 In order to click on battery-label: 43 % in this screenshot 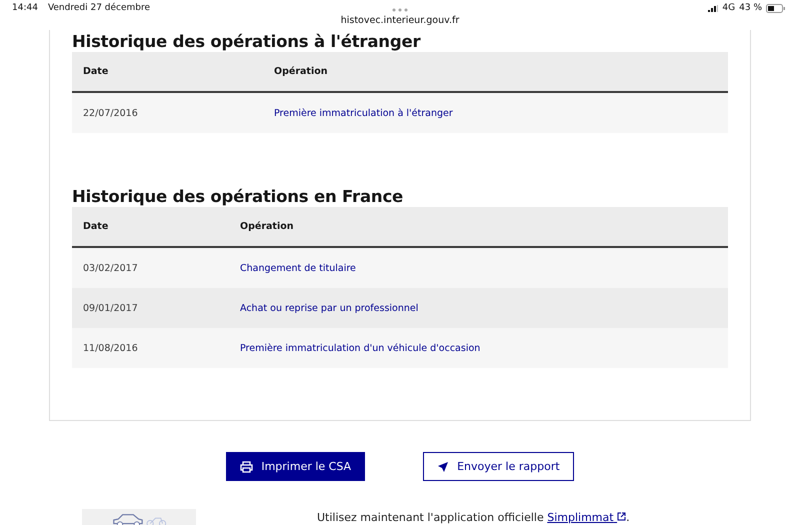, I will do `click(750, 8)`.